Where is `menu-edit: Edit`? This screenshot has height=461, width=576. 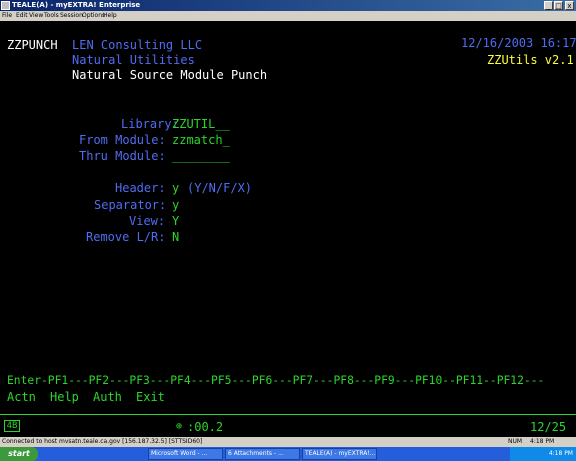
menu-edit: Edit is located at coordinates (22, 16).